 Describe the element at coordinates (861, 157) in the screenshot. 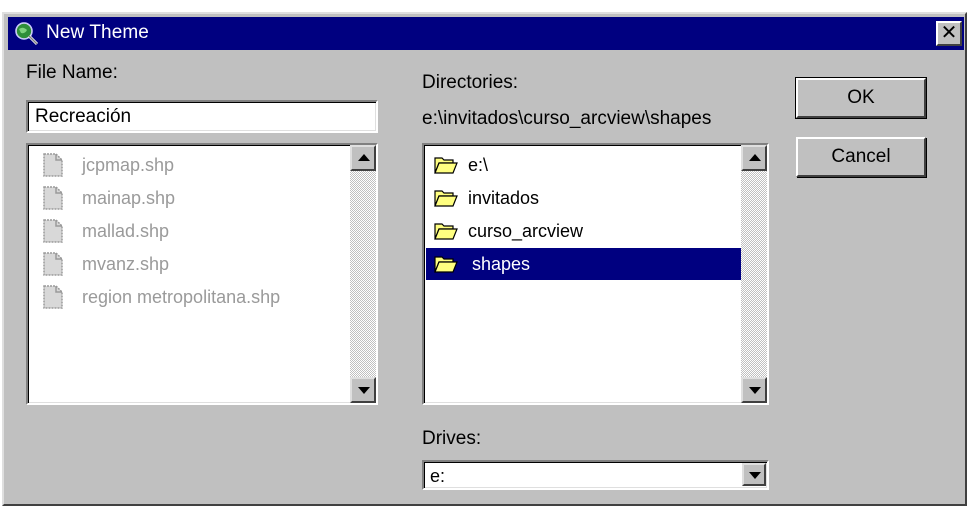

I see `cancel-button: Cancel` at that location.